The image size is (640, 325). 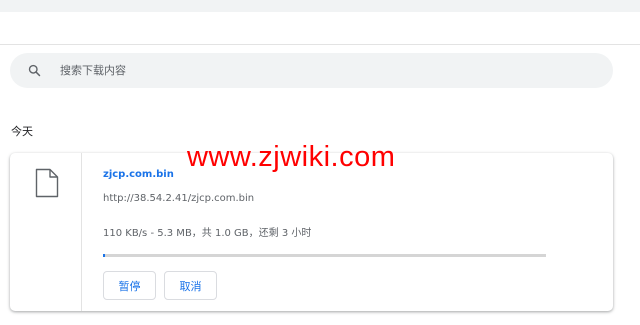 I want to click on pause-button: 暂停, so click(x=129, y=285).